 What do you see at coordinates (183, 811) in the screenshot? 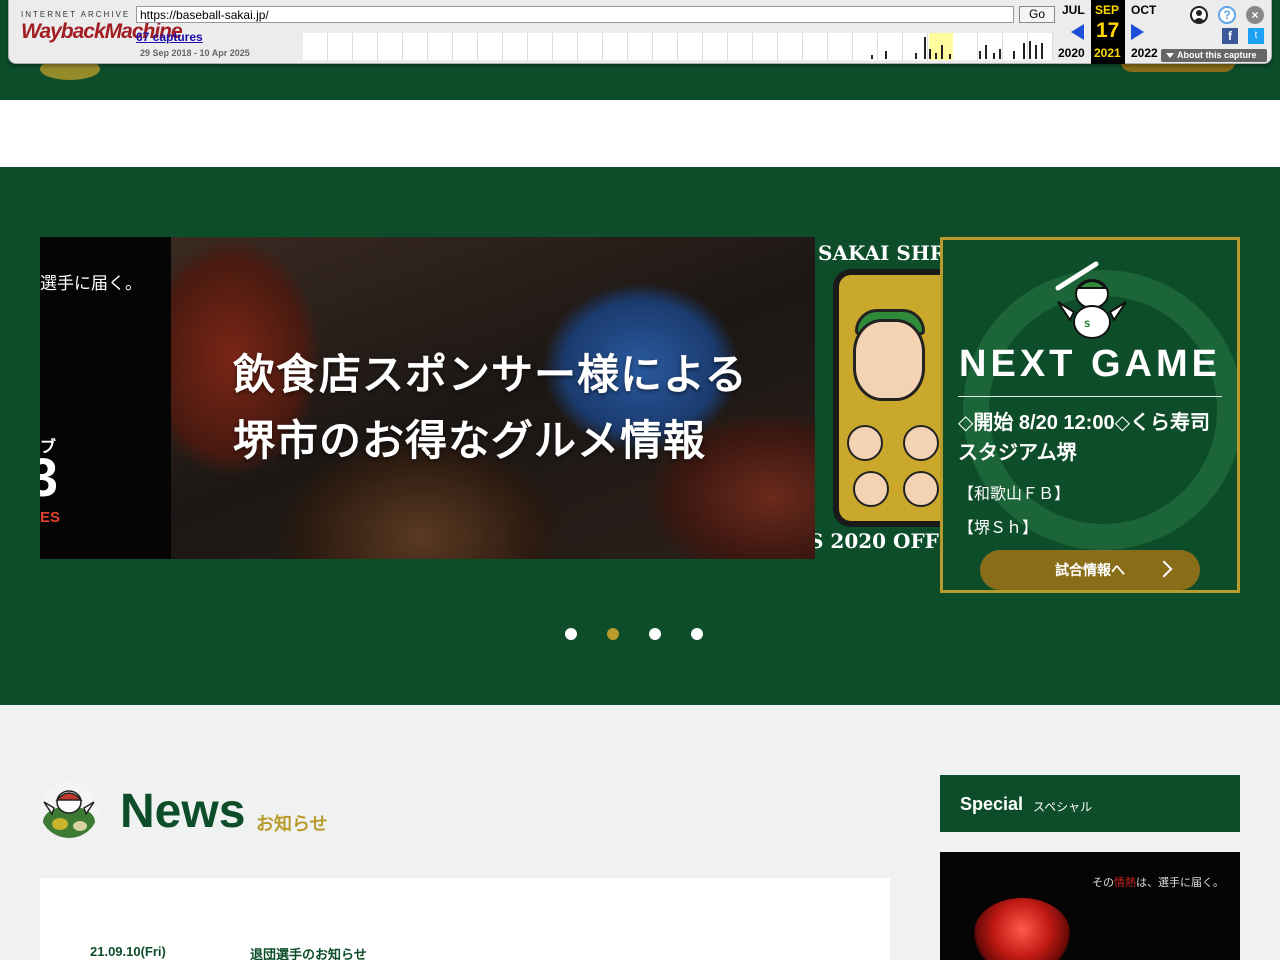
I see `news-heading: News` at bounding box center [183, 811].